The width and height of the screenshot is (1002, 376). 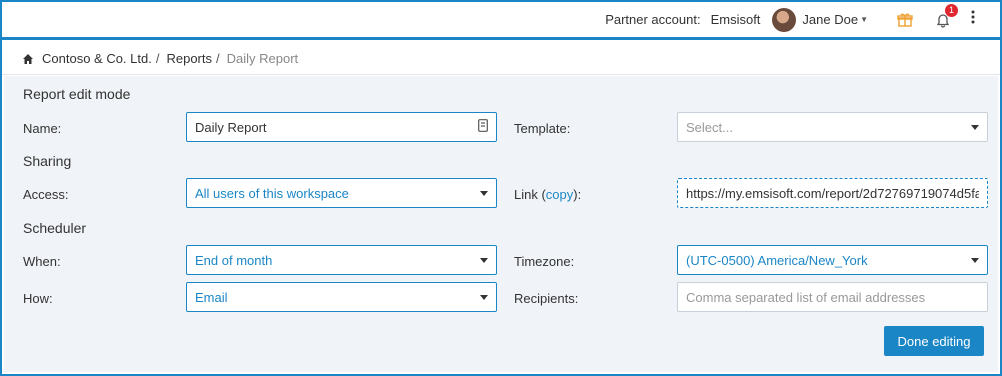 I want to click on partner-account-label: Partner account:, so click(x=653, y=19).